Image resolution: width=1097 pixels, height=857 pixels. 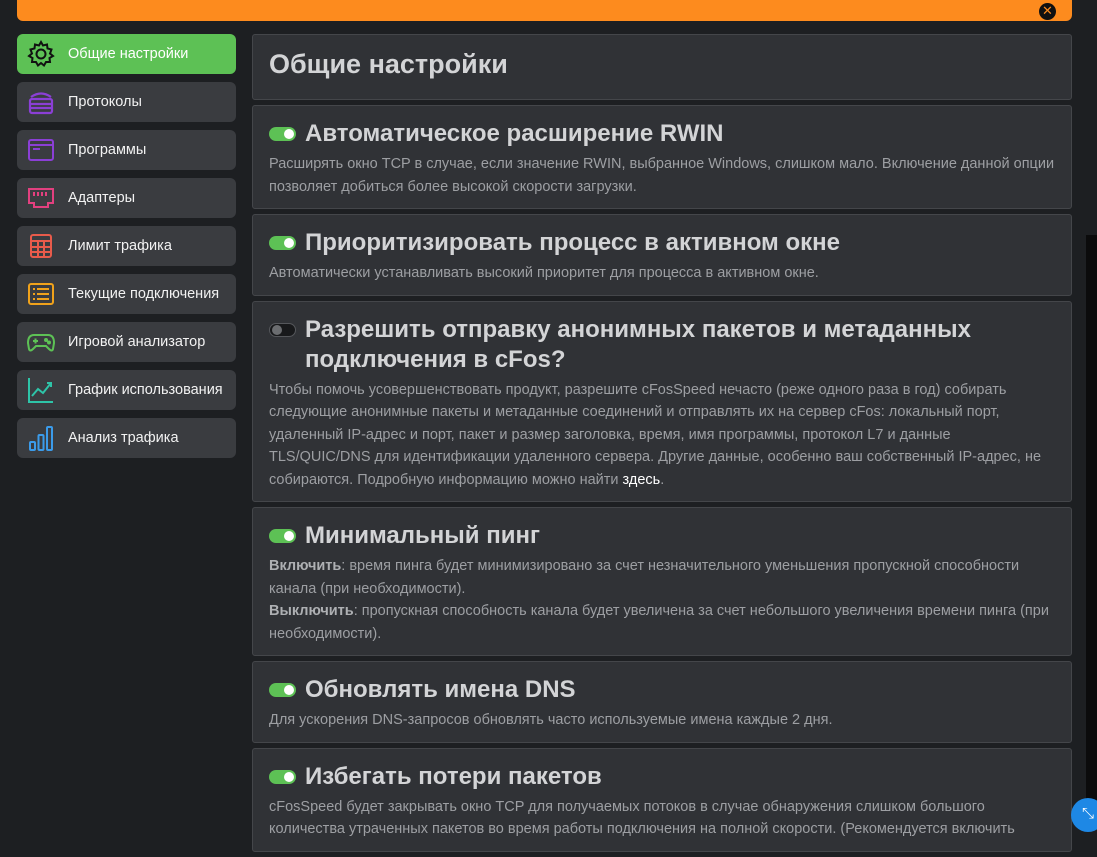 What do you see at coordinates (282, 243) in the screenshot?
I see `priority-toggle` at bounding box center [282, 243].